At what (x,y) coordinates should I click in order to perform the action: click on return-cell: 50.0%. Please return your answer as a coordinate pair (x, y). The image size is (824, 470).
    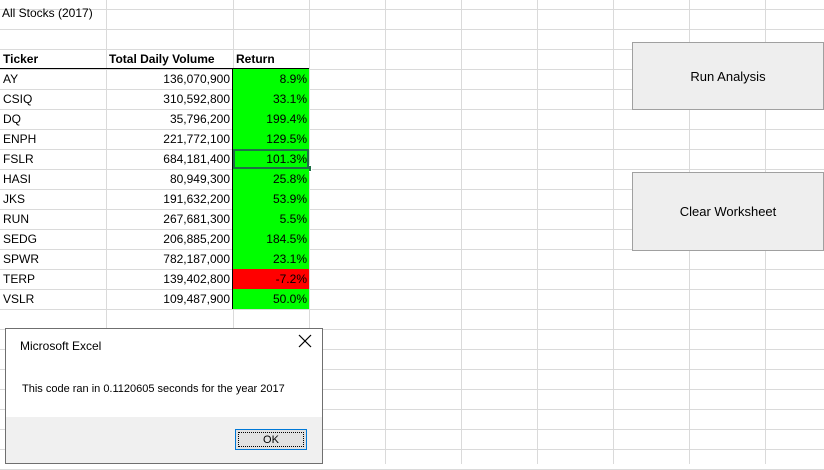
    Looking at the image, I should click on (271, 299).